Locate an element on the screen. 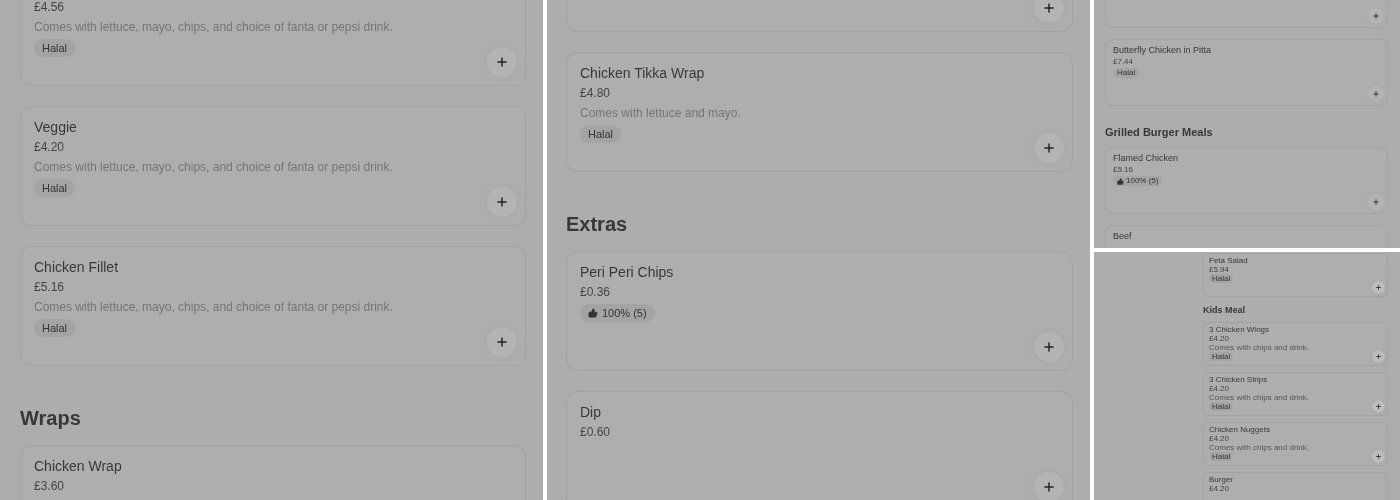  menu-item-card: Butterfly Chicken in Pitta £7.44 Halal is located at coordinates (1246, 72).